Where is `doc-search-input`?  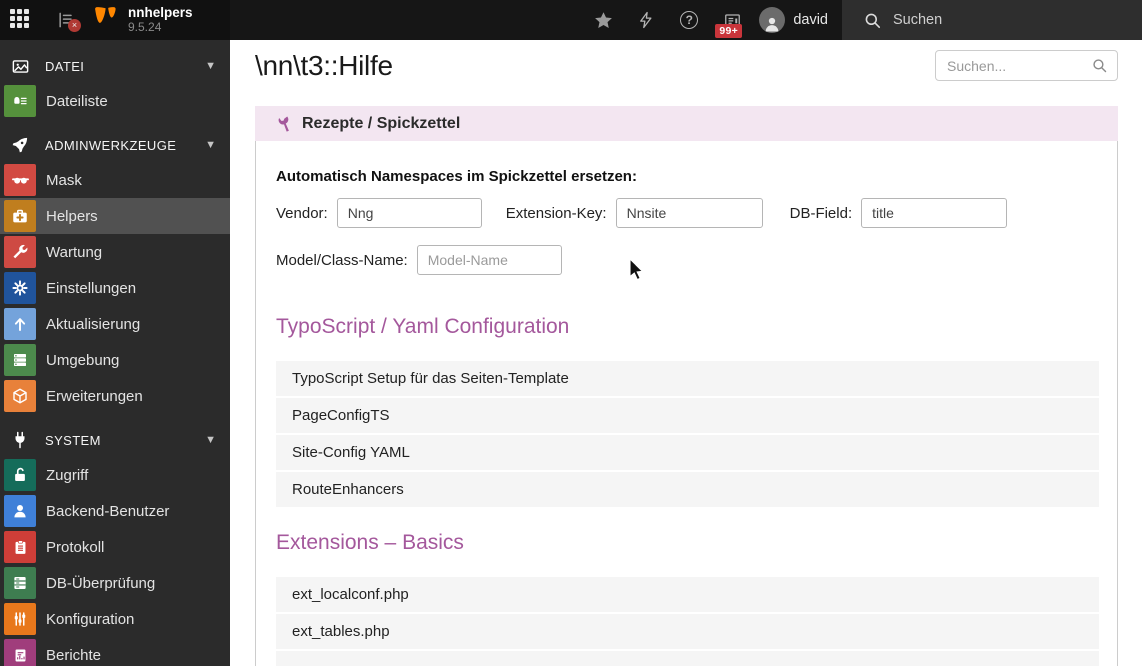 doc-search-input is located at coordinates (1019, 65).